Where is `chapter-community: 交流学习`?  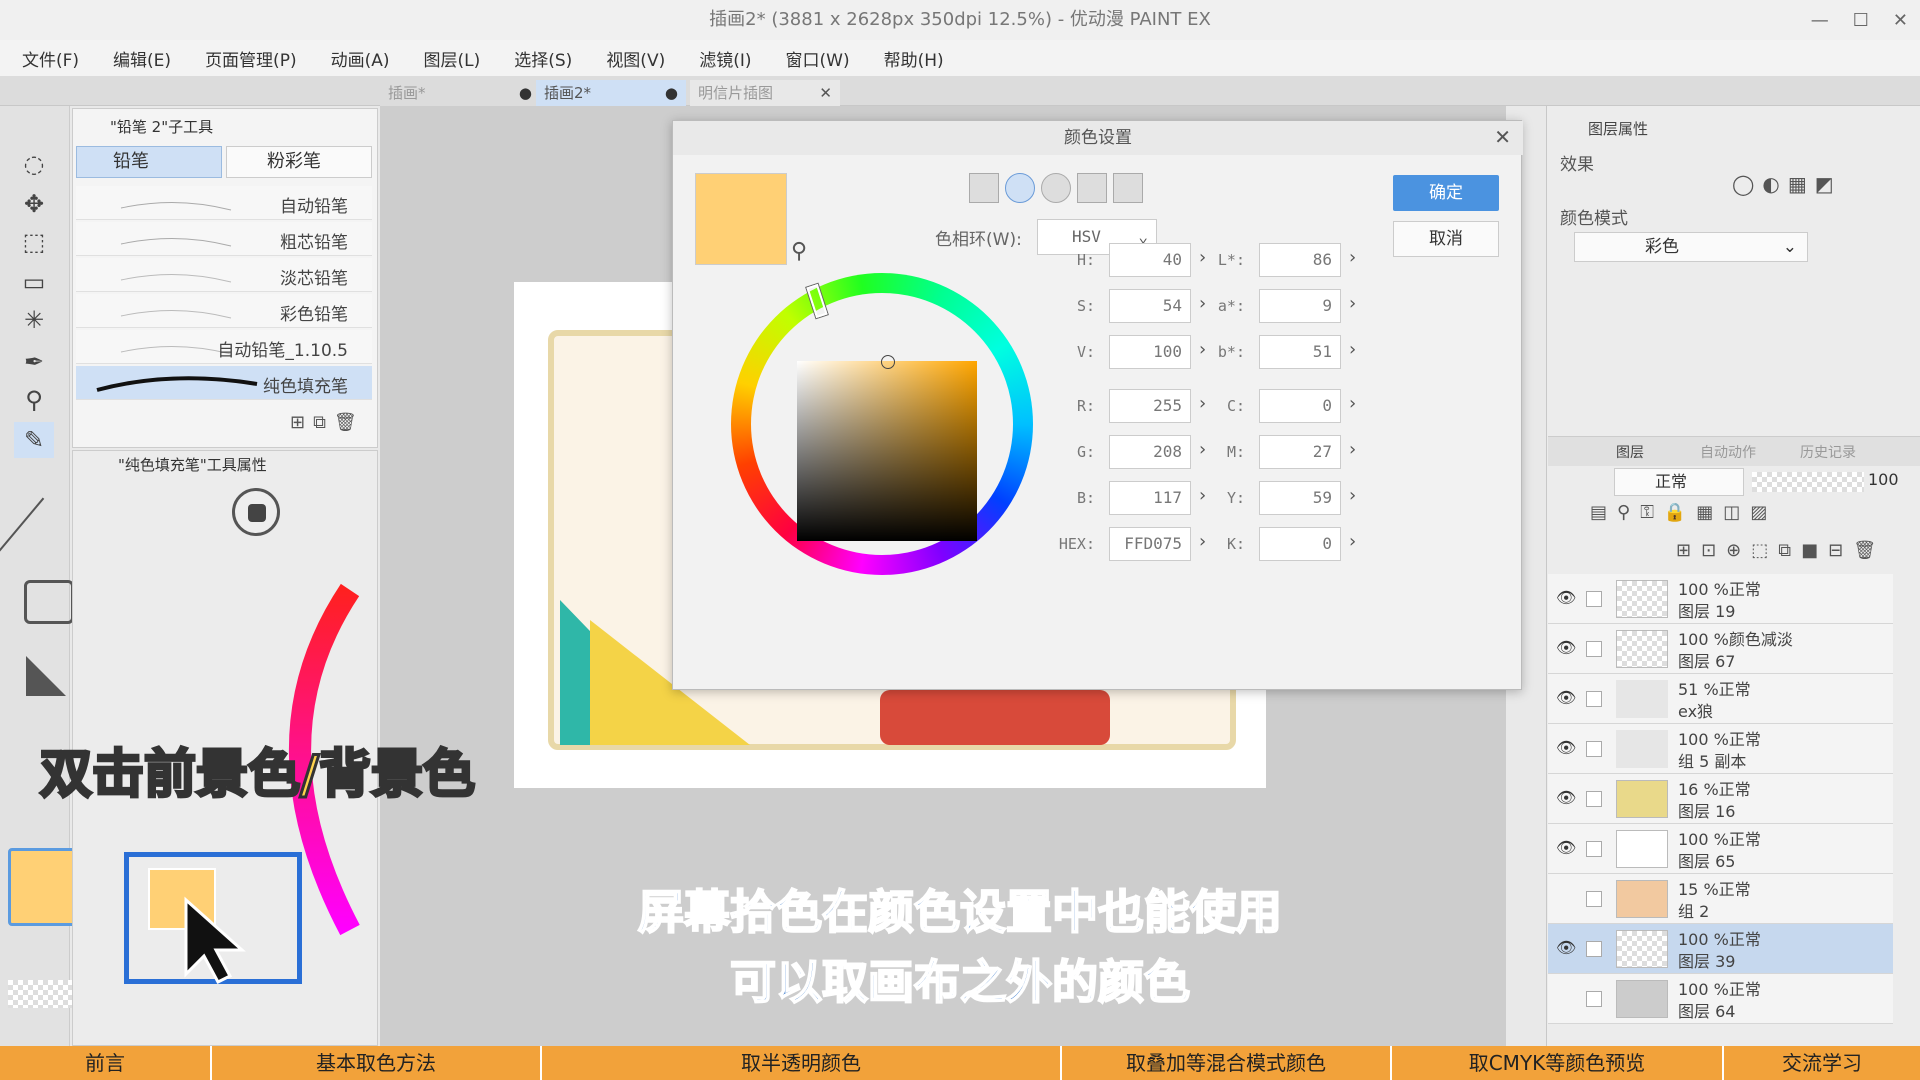 chapter-community: 交流学习 is located at coordinates (1822, 1063).